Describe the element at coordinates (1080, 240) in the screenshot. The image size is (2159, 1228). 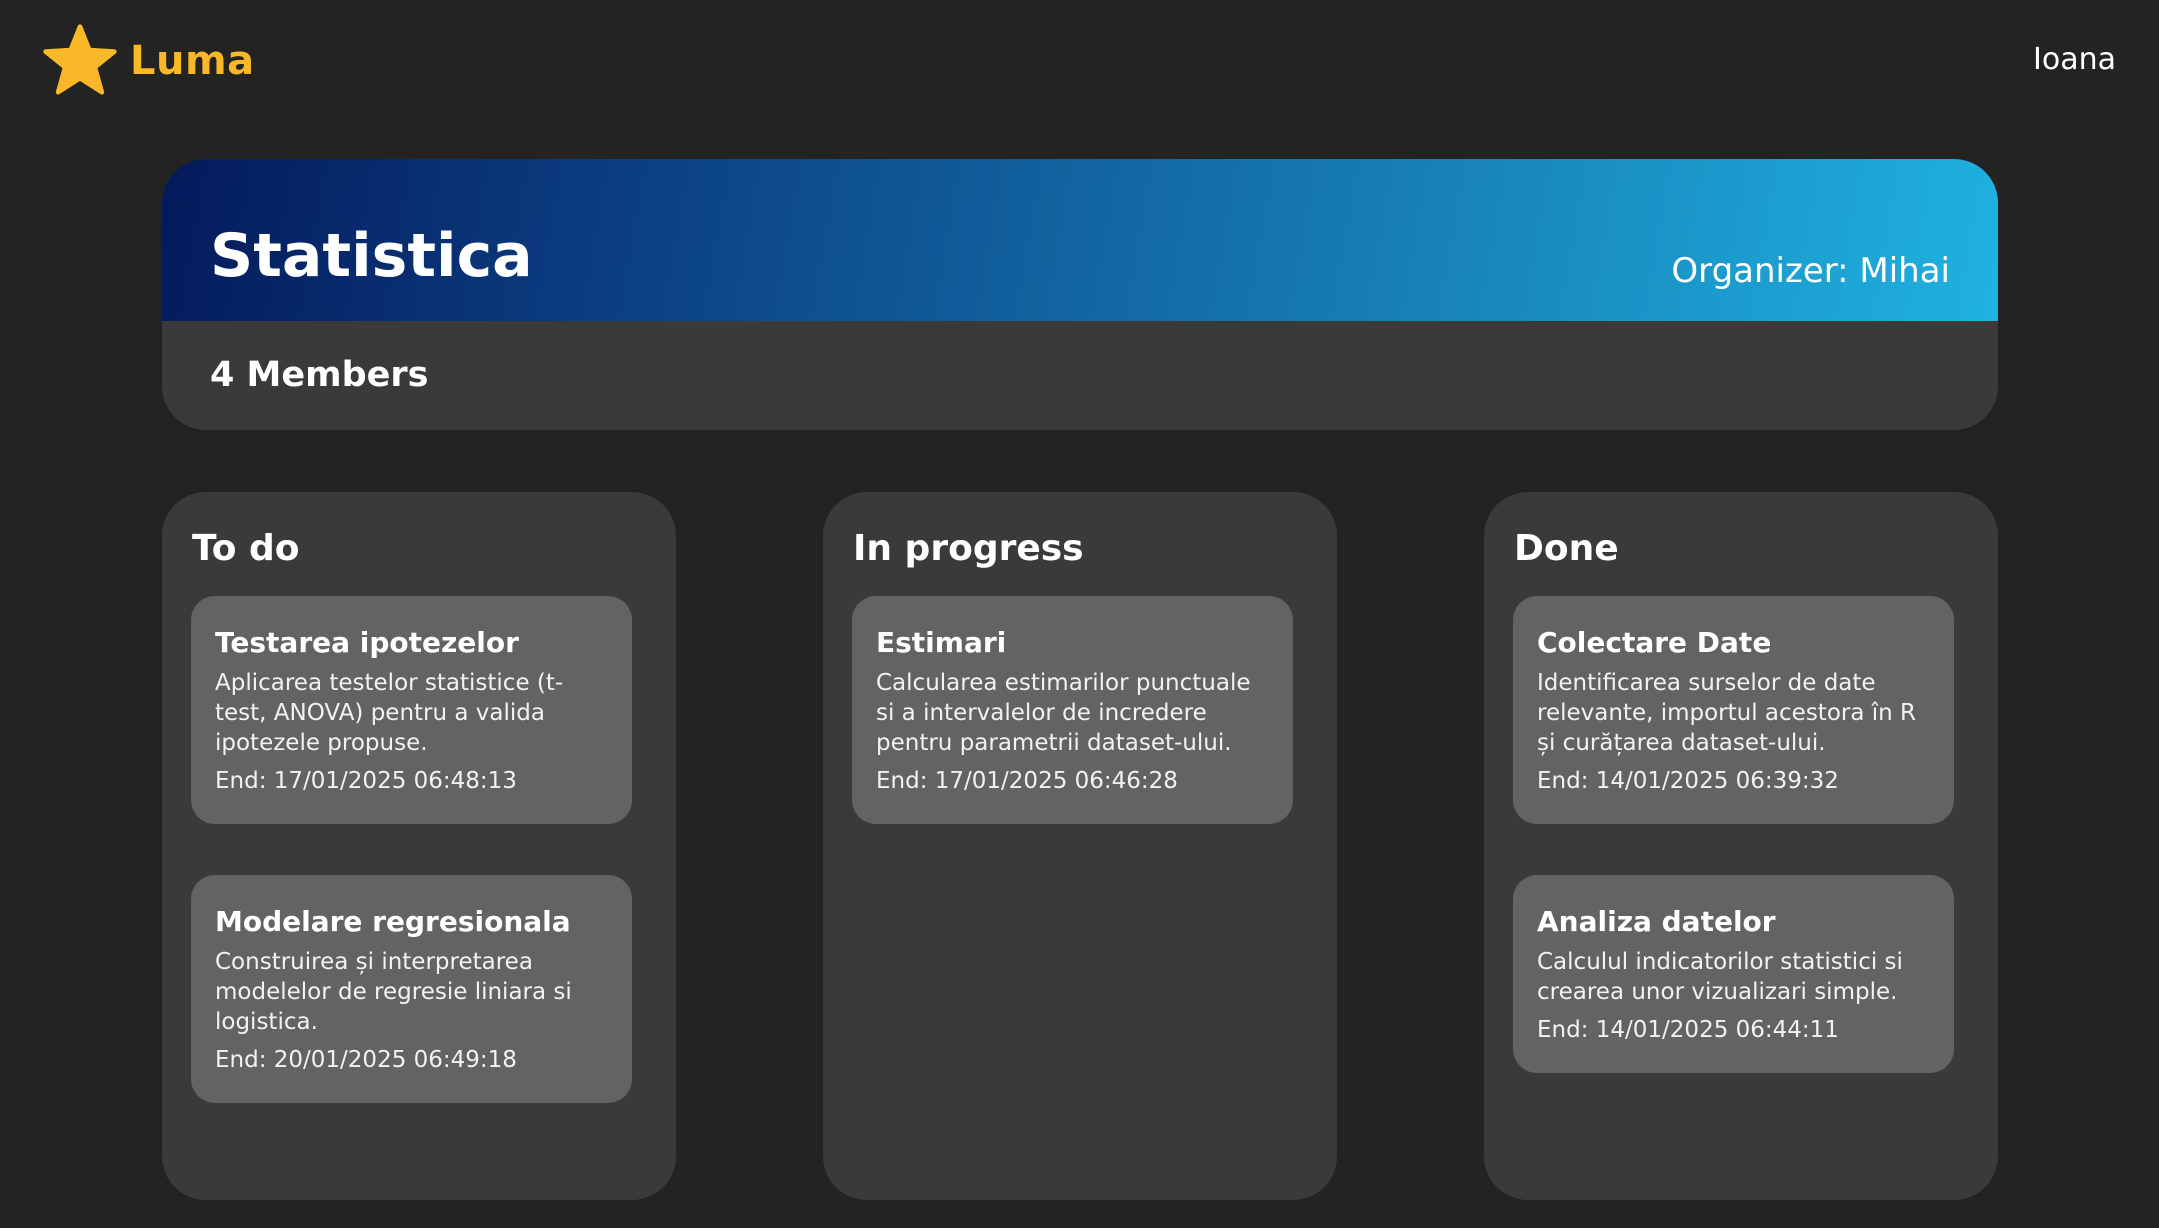
I see `project-banner: Statistica Organizer: Mihai` at that location.